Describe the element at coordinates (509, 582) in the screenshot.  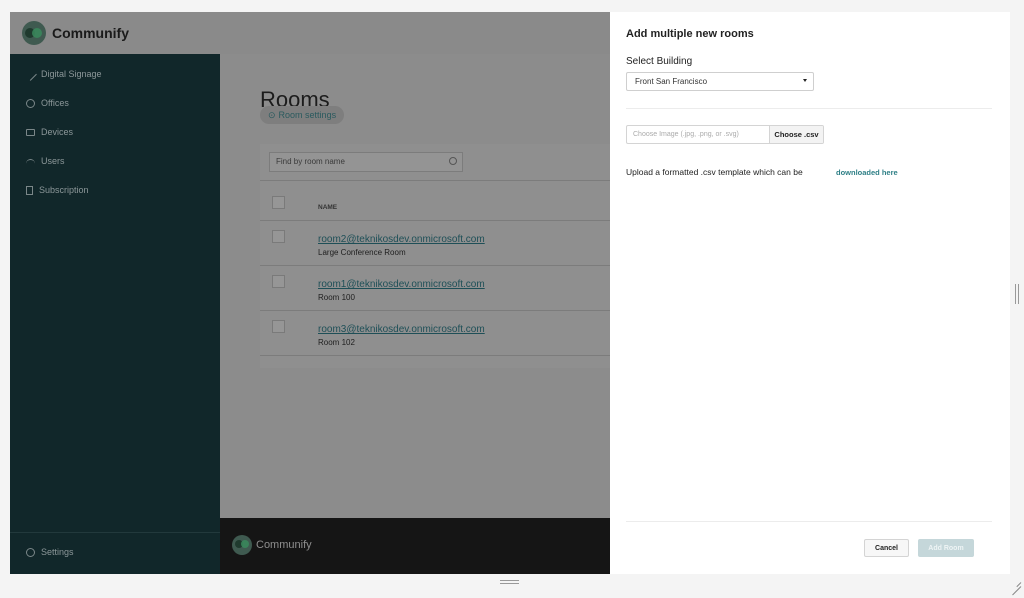
I see `drag-handle` at that location.